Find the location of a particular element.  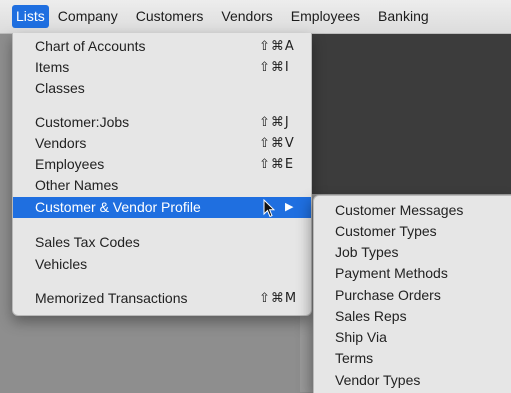

menu-item-label: Employees is located at coordinates (70, 164).